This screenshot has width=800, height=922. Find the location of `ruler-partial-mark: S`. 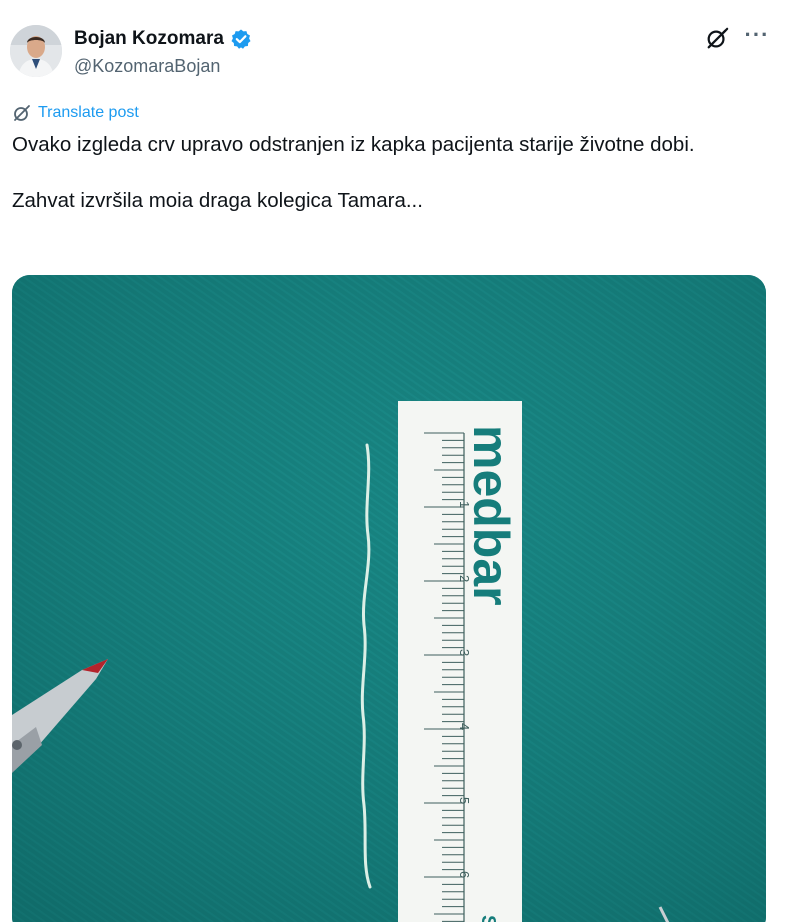

ruler-partial-mark: S is located at coordinates (488, 918).